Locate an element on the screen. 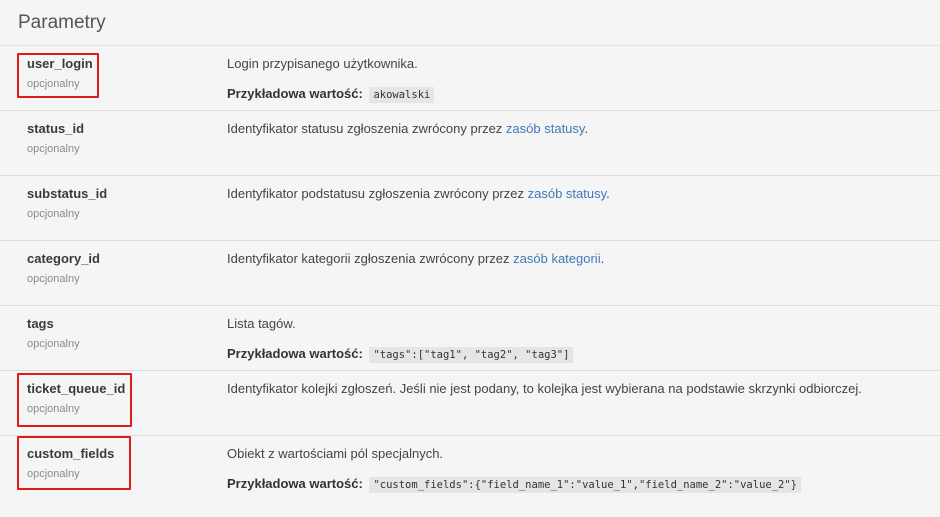 This screenshot has height=517, width=940. highlight-box-user-login is located at coordinates (58, 75).